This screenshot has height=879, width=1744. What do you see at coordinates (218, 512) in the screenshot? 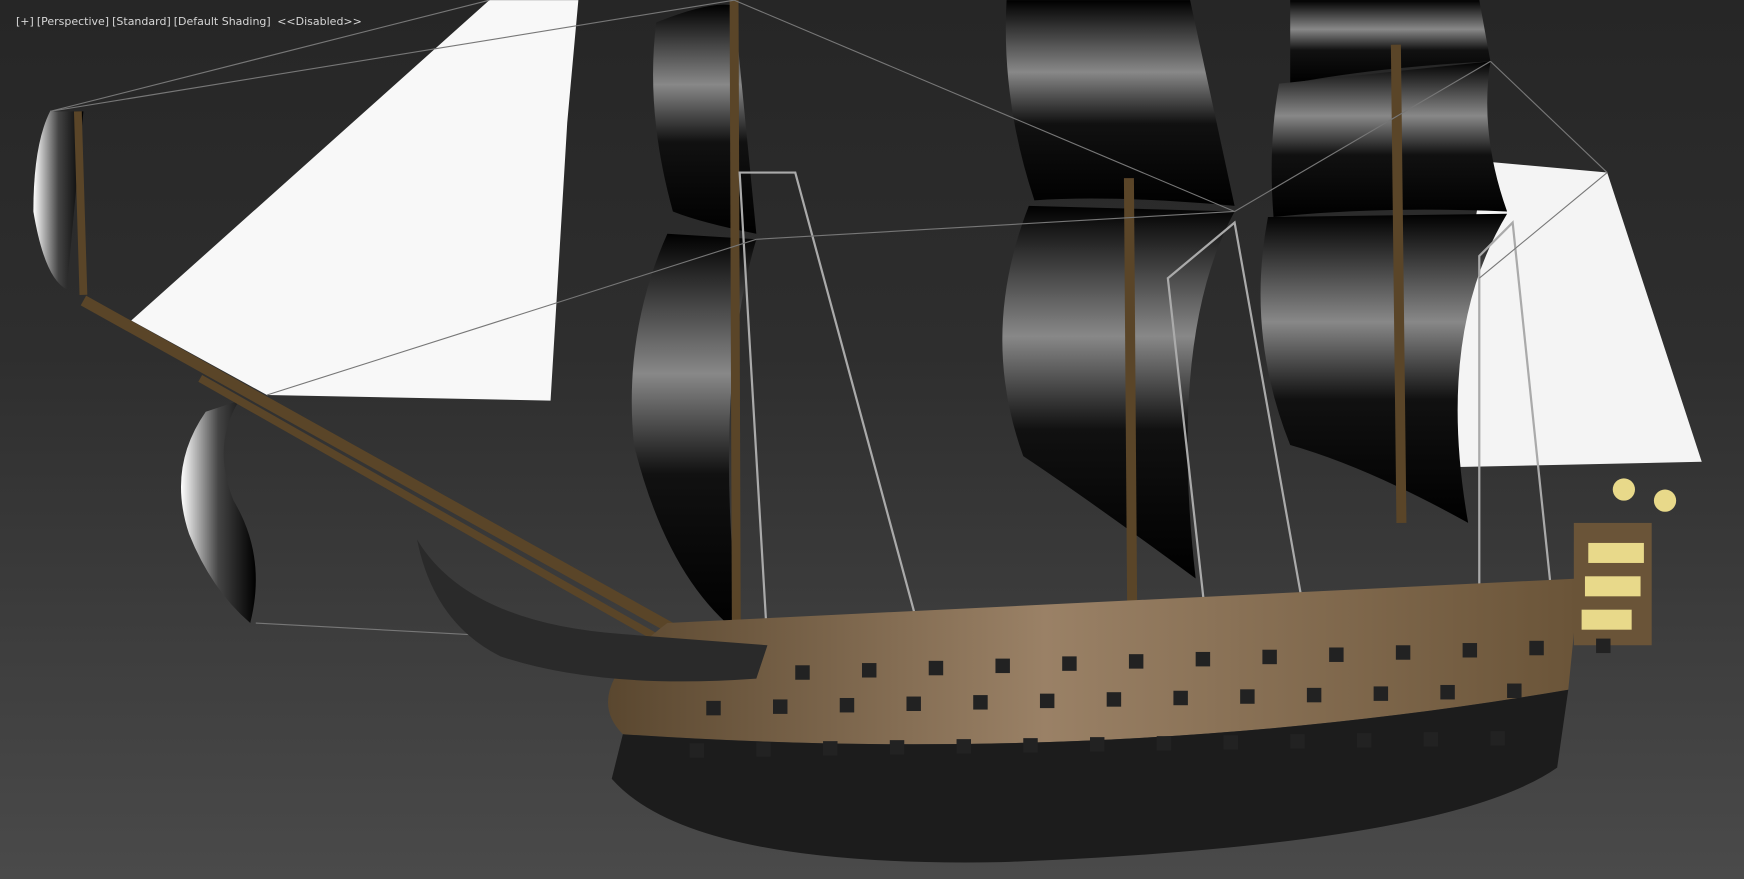
I see `spritsail` at bounding box center [218, 512].